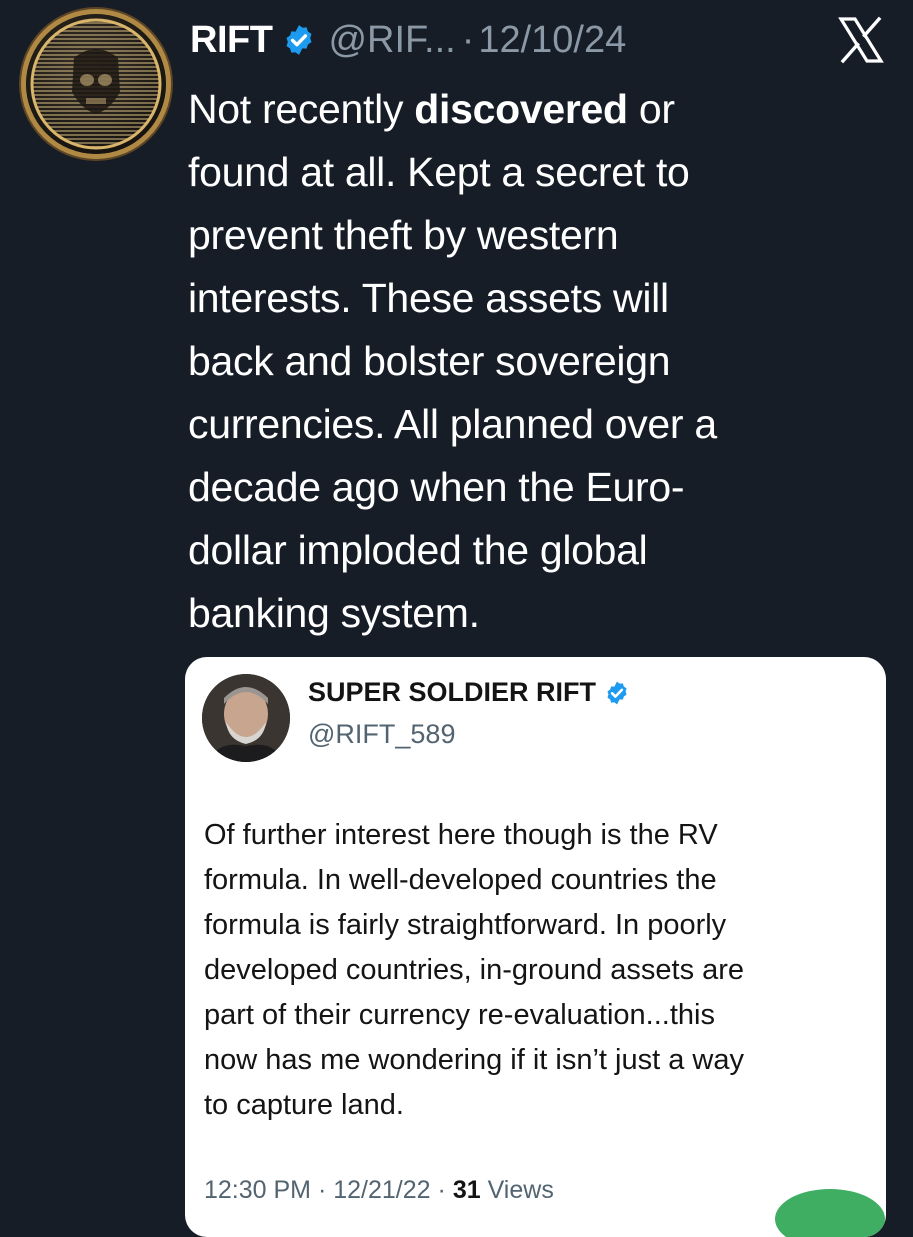 The image size is (913, 1237). What do you see at coordinates (231, 40) in the screenshot?
I see `author-name: RIFT` at bounding box center [231, 40].